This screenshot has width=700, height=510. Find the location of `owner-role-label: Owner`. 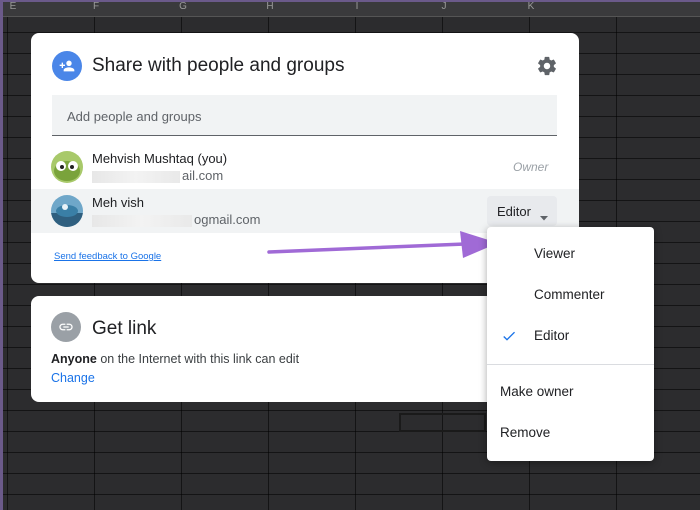

owner-role-label: Owner is located at coordinates (531, 167).